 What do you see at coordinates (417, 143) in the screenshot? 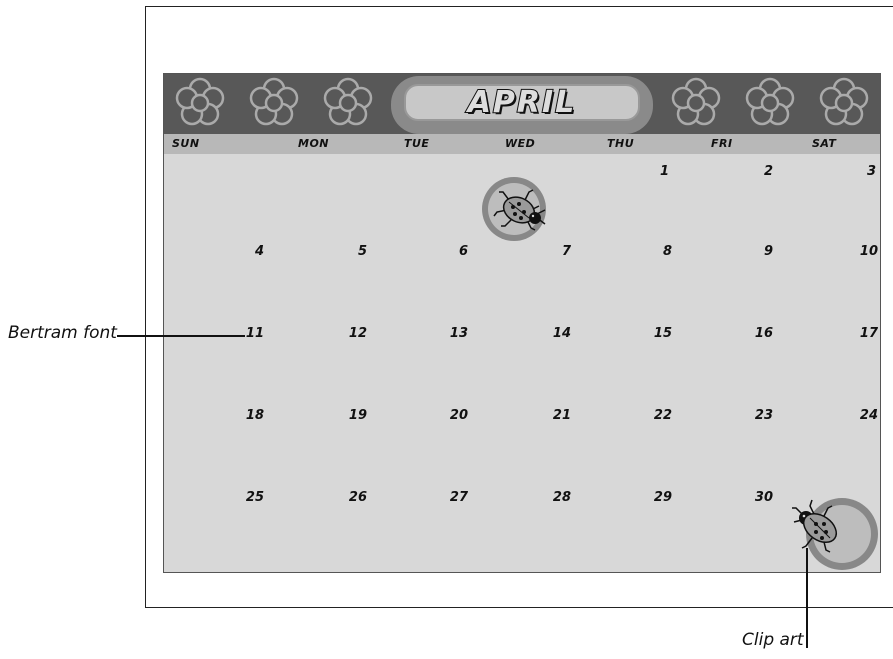
I see `weekday-tue: TUE` at bounding box center [417, 143].